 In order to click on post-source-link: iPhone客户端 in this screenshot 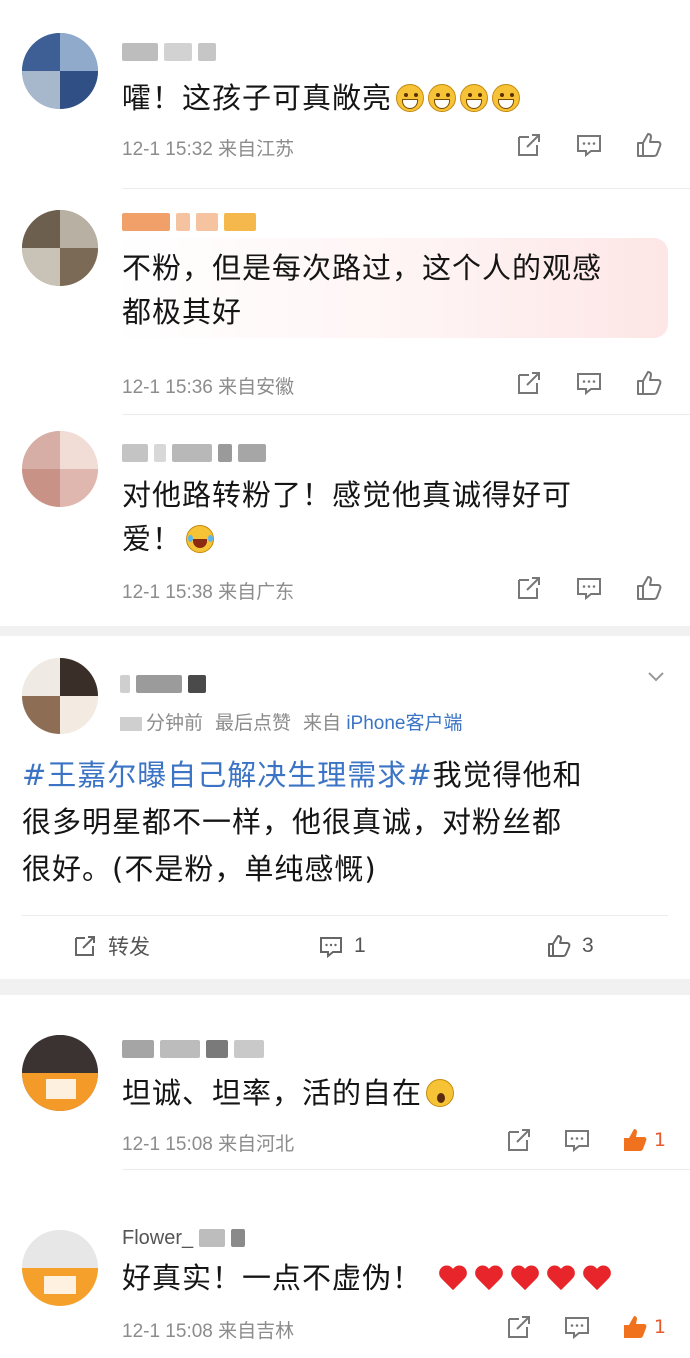, I will do `click(404, 723)`.